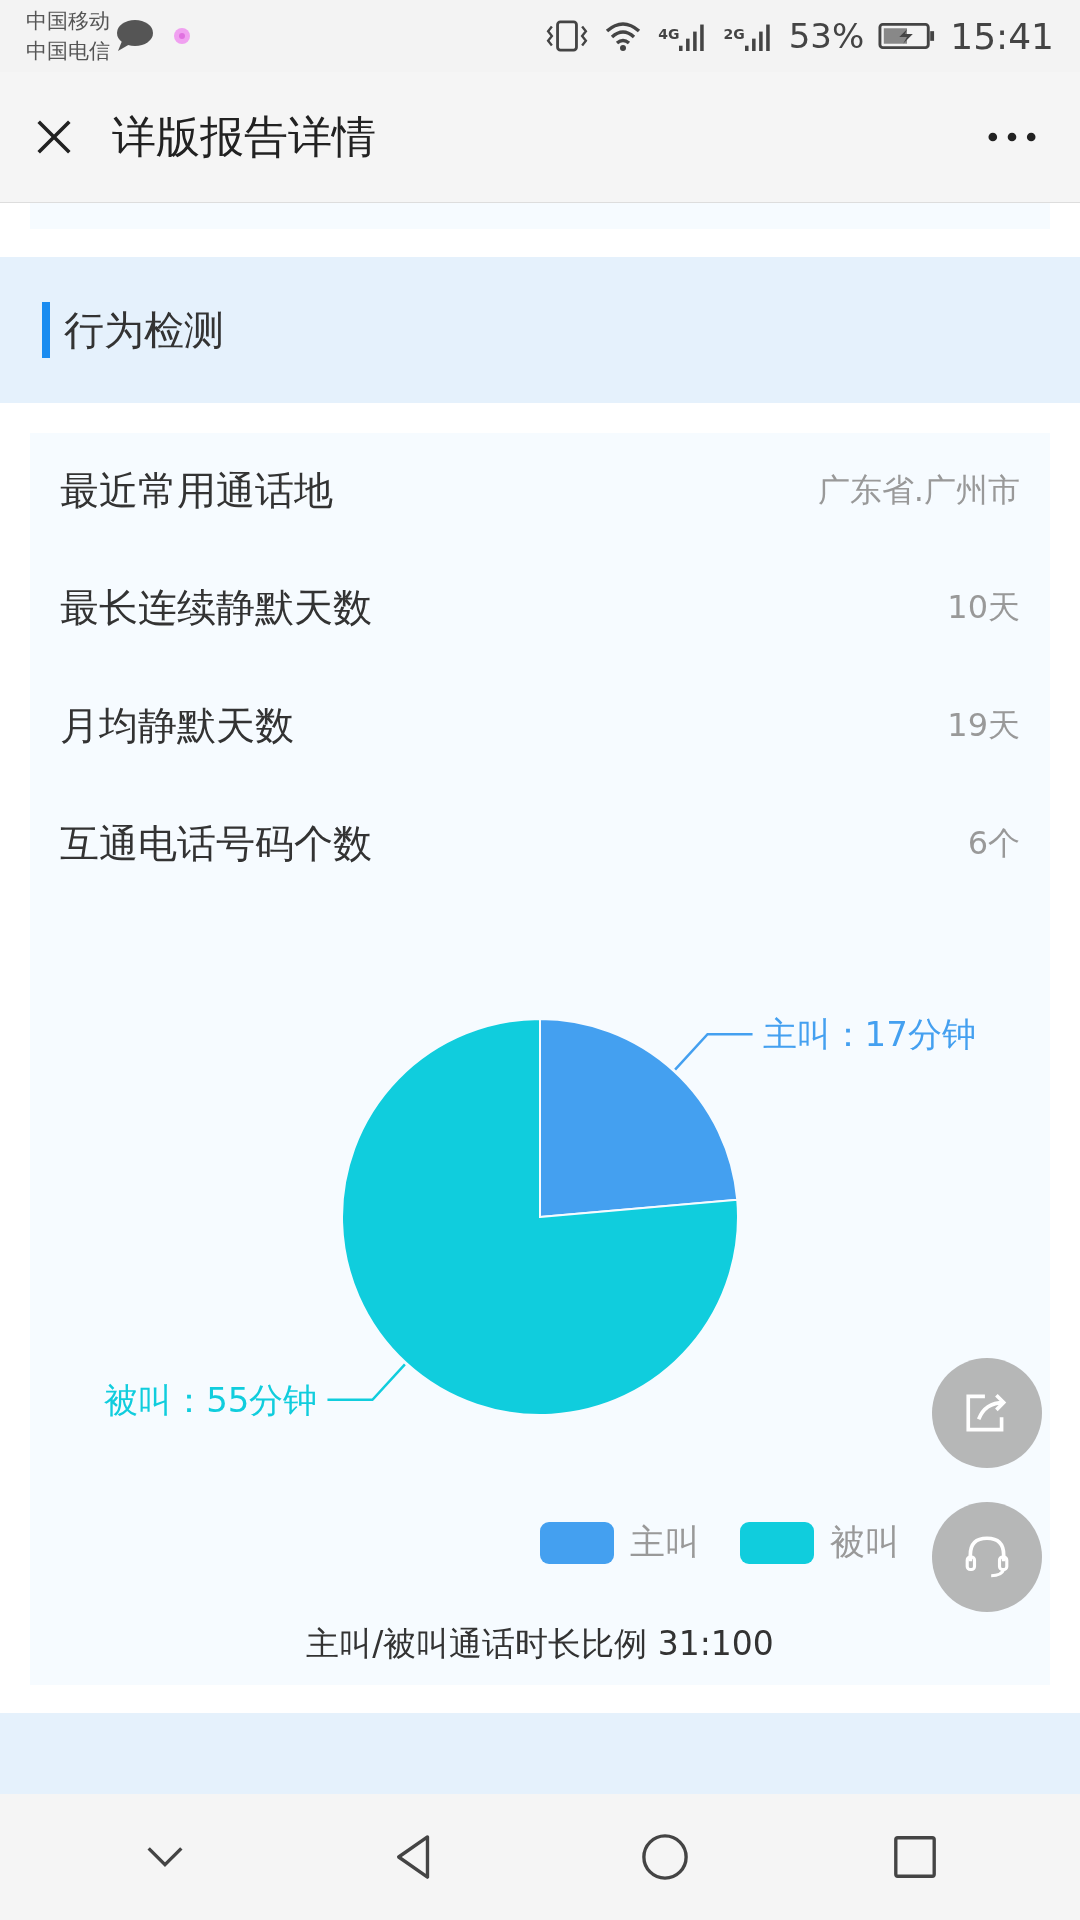  What do you see at coordinates (216, 844) in the screenshot?
I see `row-label: 互通电话号码个数` at bounding box center [216, 844].